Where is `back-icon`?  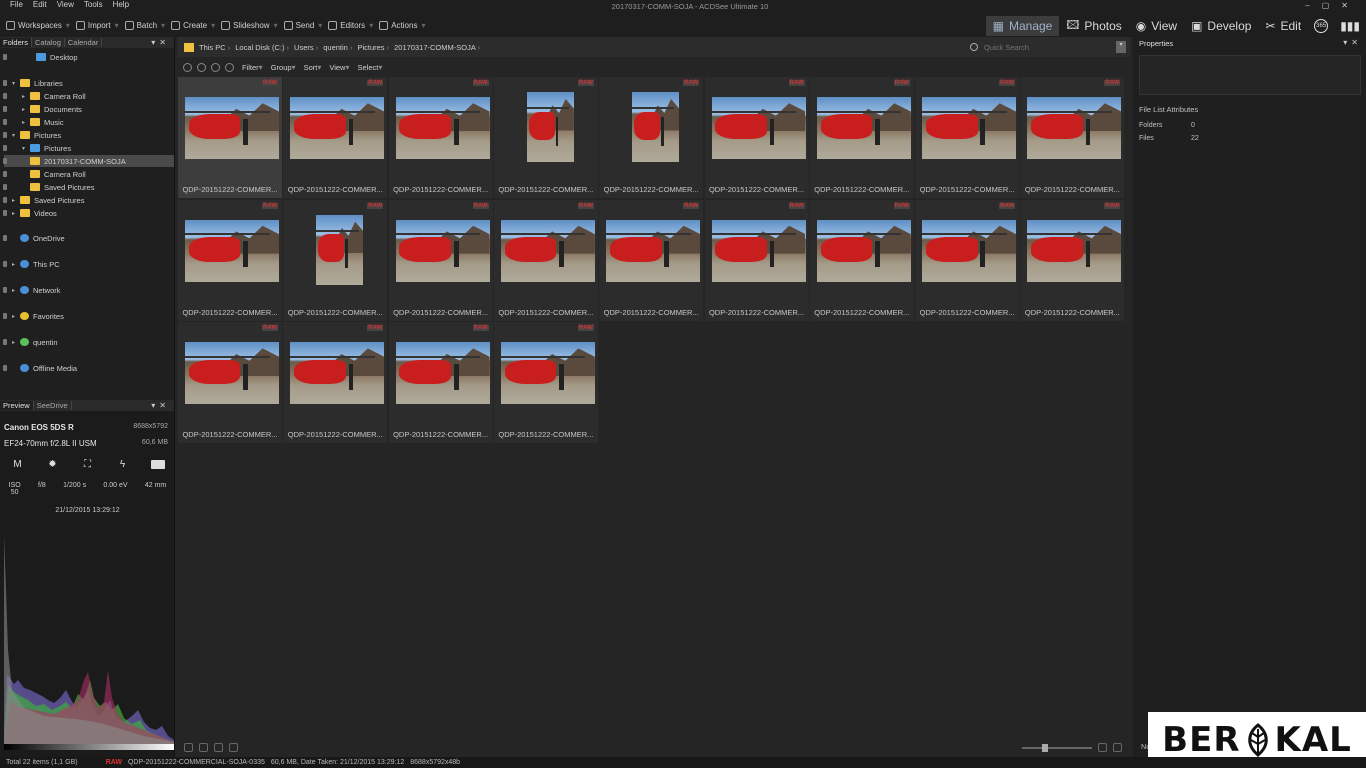 back-icon is located at coordinates (201, 67).